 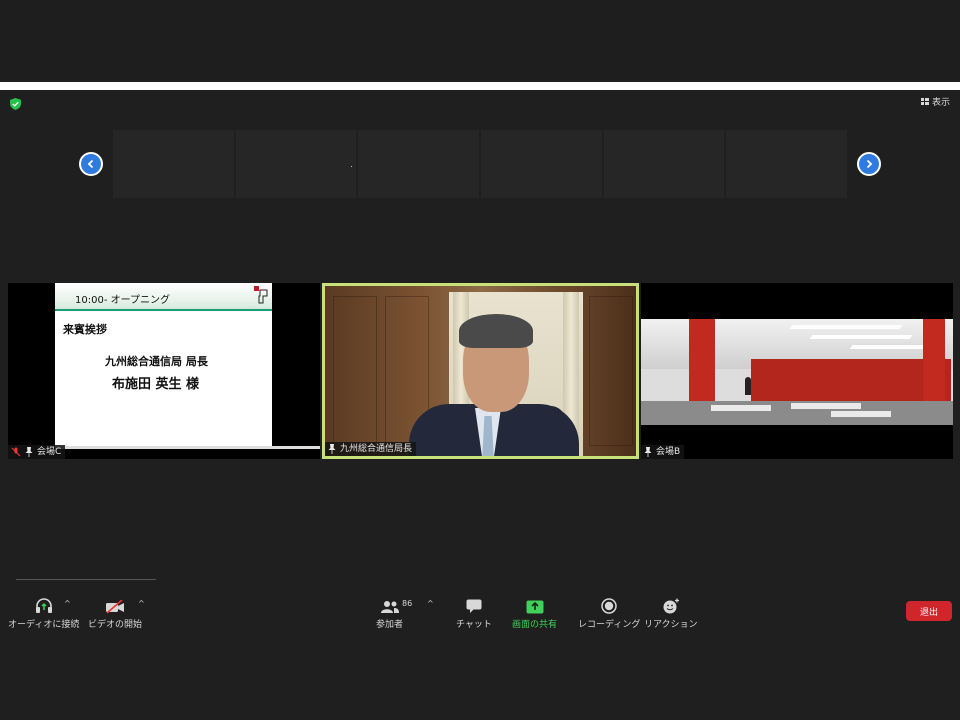 I want to click on reaction-smiley-icon, so click(x=671, y=606).